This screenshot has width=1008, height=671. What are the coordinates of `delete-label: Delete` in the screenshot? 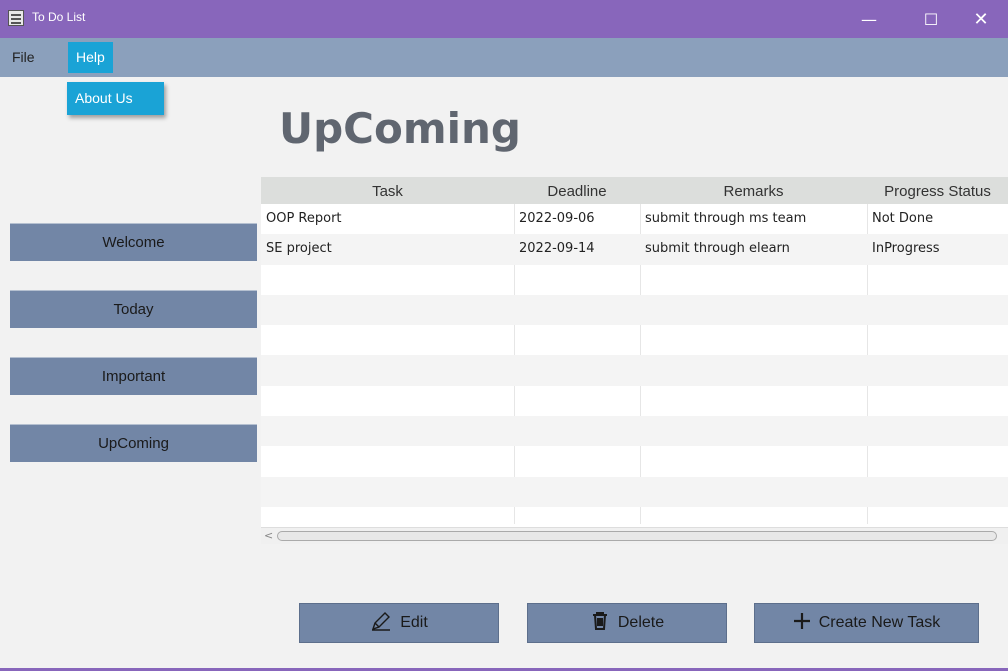 It's located at (641, 622).